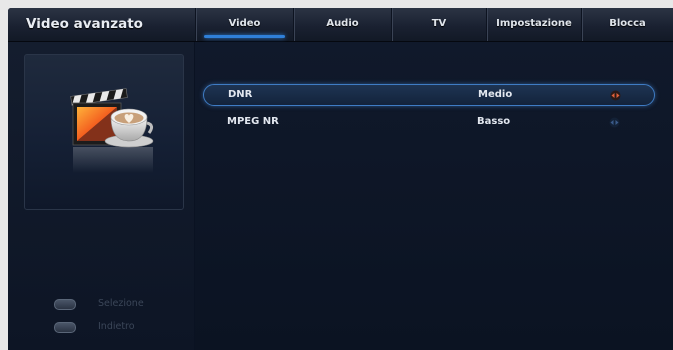  What do you see at coordinates (429, 123) in the screenshot?
I see `setting-row-mpeg-nr: MPEG NR Basso` at bounding box center [429, 123].